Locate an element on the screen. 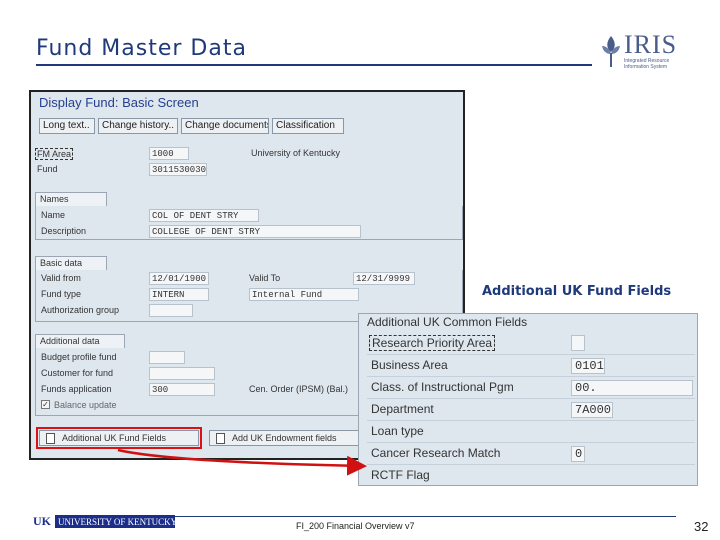 The height and width of the screenshot is (540, 720). highlight-box is located at coordinates (119, 438).